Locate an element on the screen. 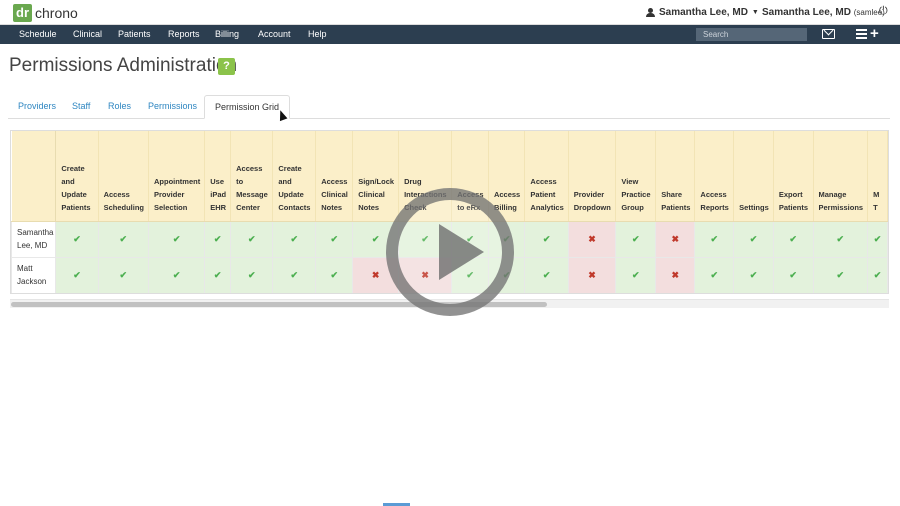 The image size is (900, 506). grid-column-header: Access Clinical Notes is located at coordinates (334, 176).